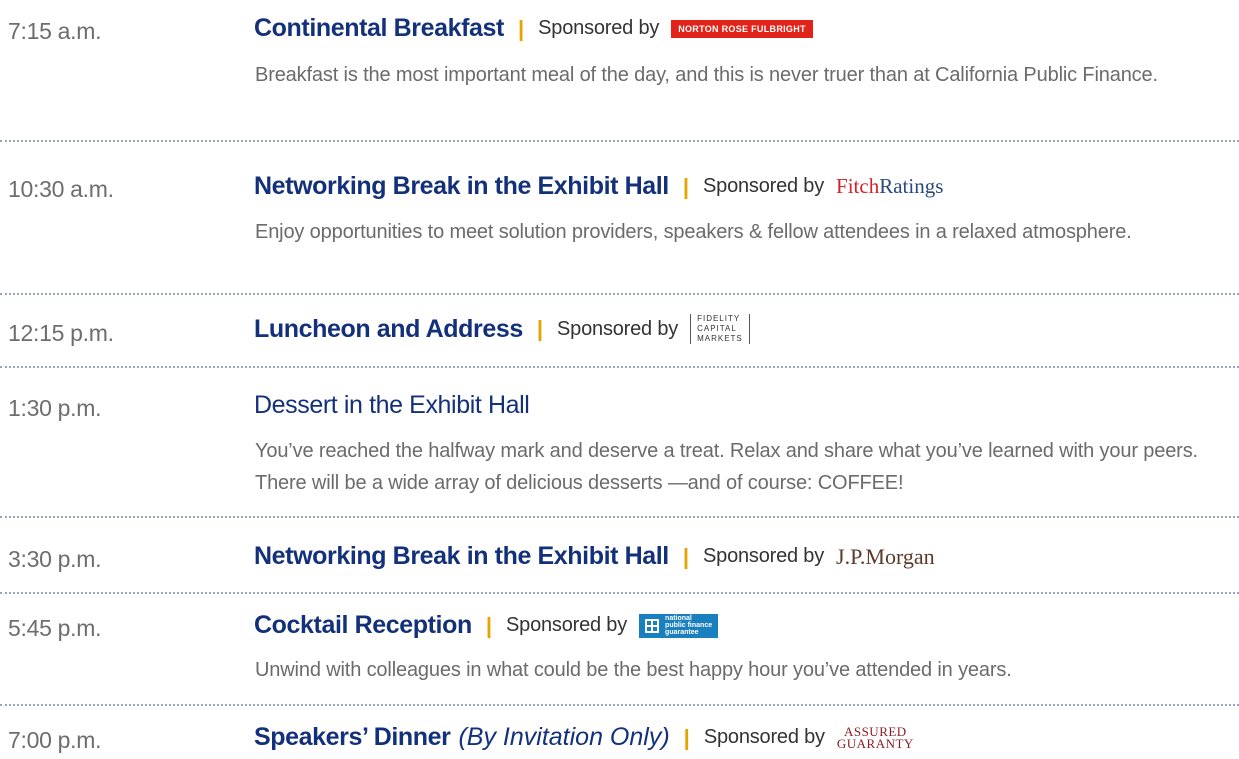 The height and width of the screenshot is (759, 1239). Describe the element at coordinates (875, 743) in the screenshot. I see `logo-line: GUARANTY` at that location.